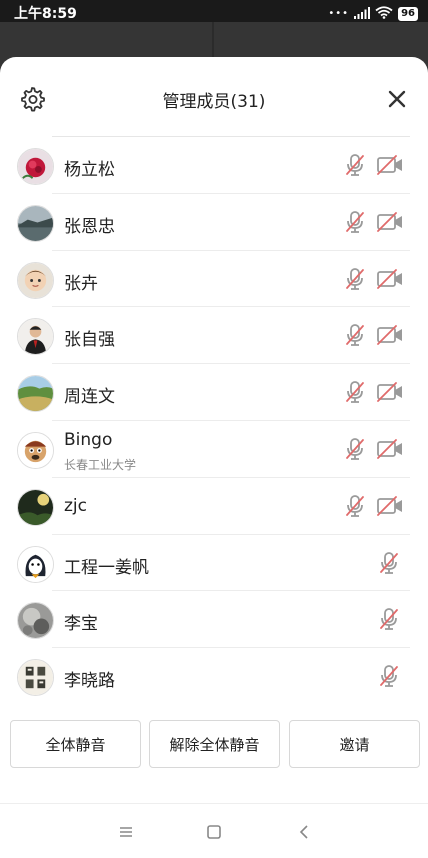 Image resolution: width=428 pixels, height=858 pixels. I want to click on signal-icon, so click(362, 13).